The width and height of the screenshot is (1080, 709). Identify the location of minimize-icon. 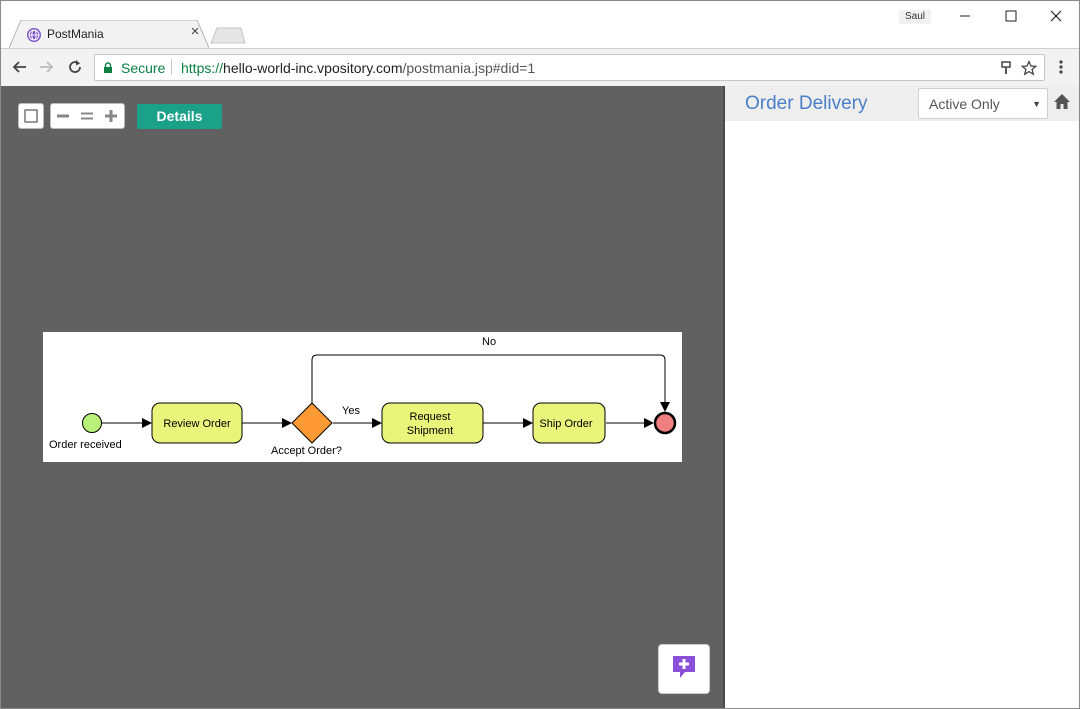
(965, 16).